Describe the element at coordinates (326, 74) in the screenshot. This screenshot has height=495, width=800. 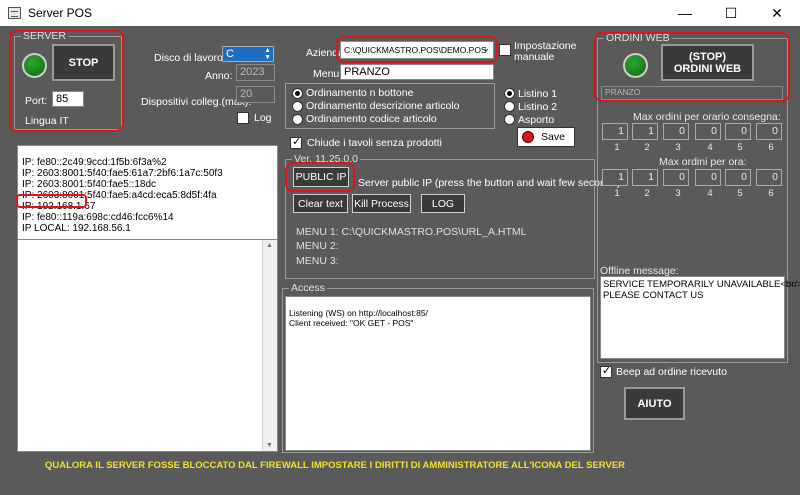
I see `menu-label: Menu` at that location.